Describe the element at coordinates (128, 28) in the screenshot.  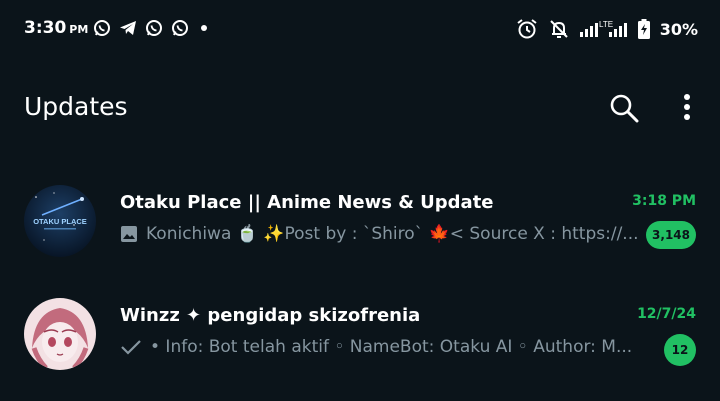
I see `telegram-icon` at that location.